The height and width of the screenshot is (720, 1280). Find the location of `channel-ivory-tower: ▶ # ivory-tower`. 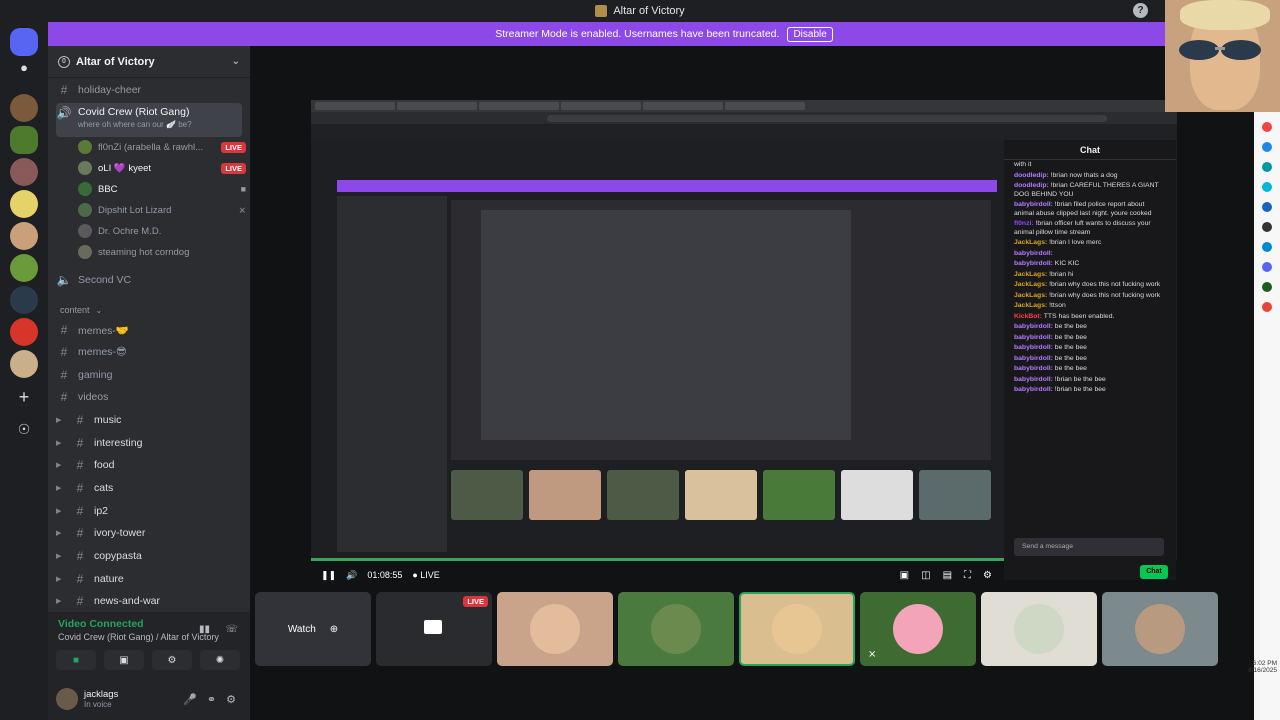

channel-ivory-tower: ▶ # ivory-tower is located at coordinates (149, 533).